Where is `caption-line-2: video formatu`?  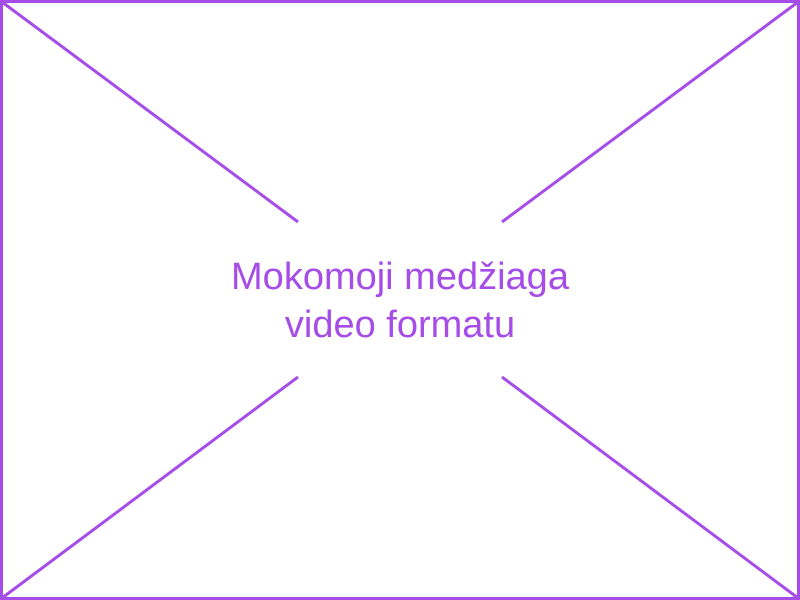 caption-line-2: video formatu is located at coordinates (400, 325).